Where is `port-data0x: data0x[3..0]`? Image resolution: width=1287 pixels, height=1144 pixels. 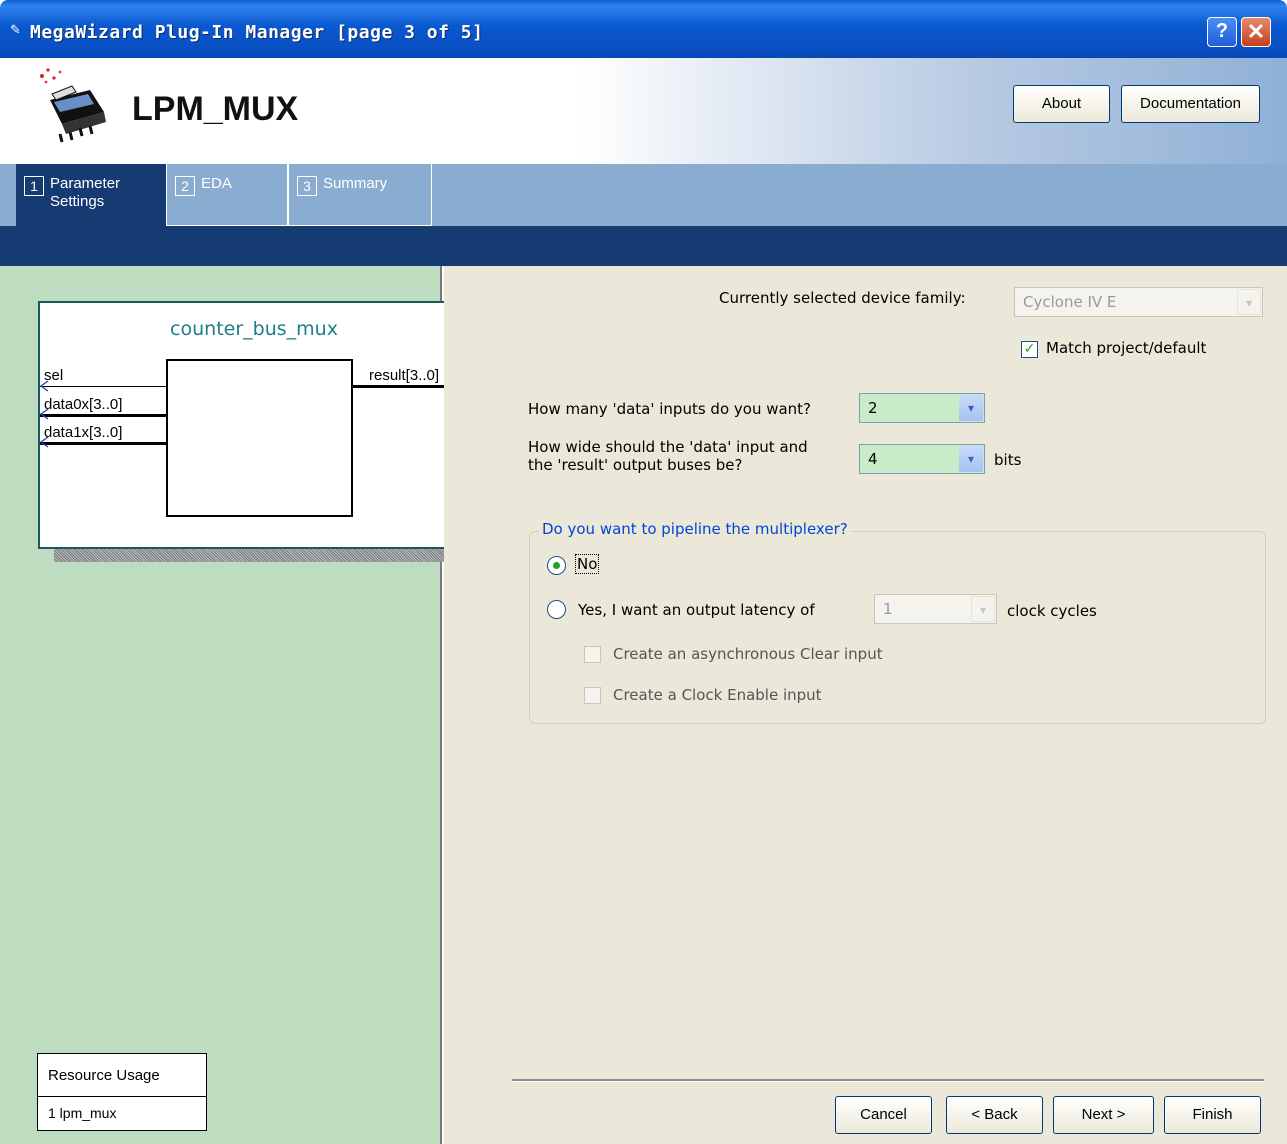
port-data0x: data0x[3..0] is located at coordinates (83, 404).